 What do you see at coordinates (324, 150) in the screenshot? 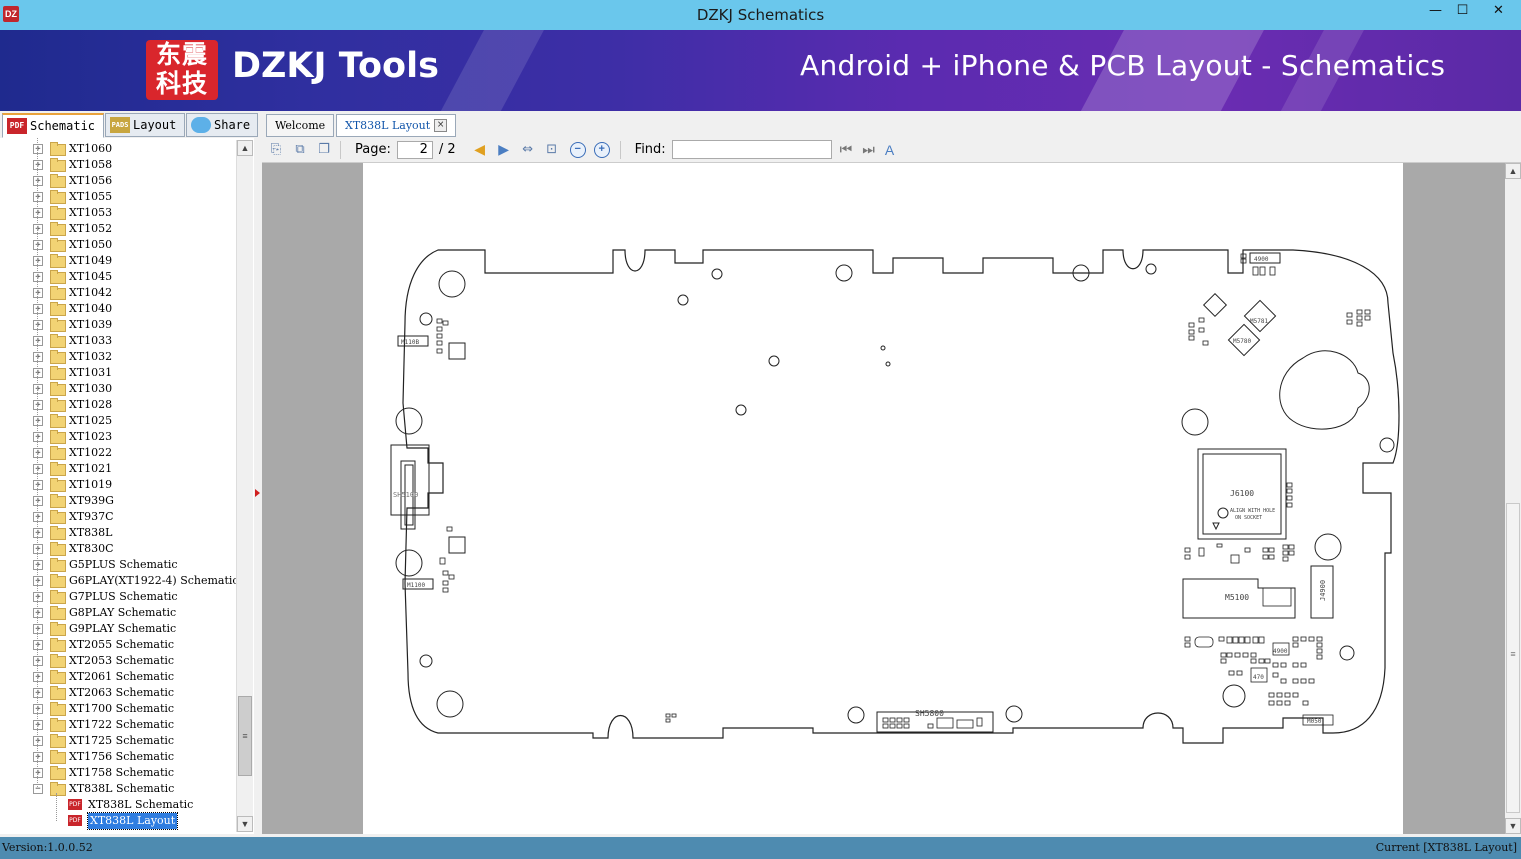
I see `copy-all-icon: ❐` at bounding box center [324, 150].